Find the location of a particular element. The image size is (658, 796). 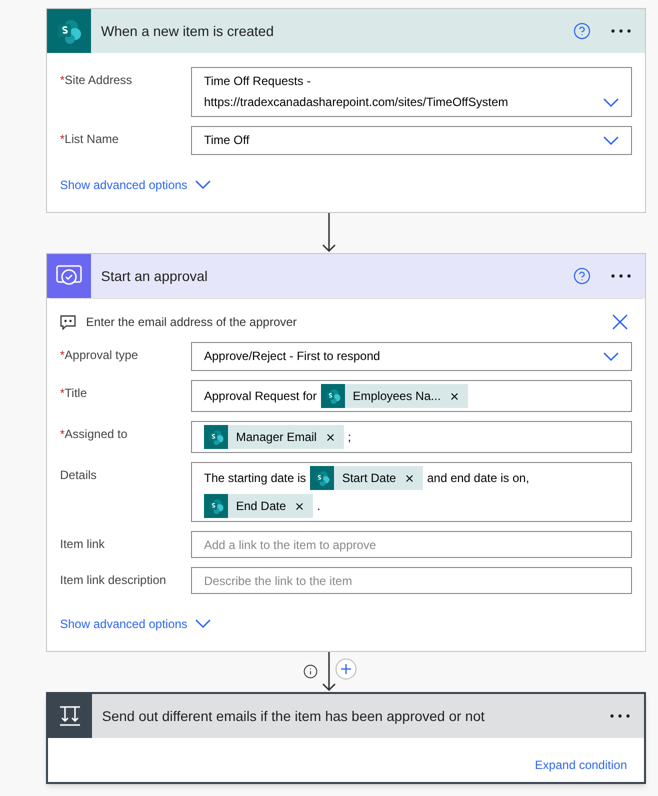

field-label: *Assigned to is located at coordinates (94, 434).